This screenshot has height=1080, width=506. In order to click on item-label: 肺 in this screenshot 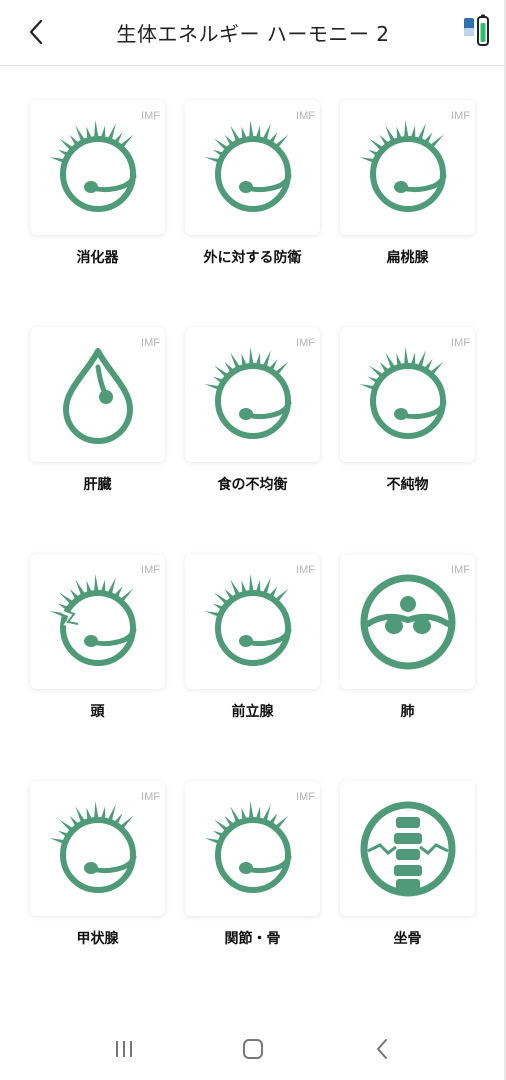, I will do `click(407, 712)`.